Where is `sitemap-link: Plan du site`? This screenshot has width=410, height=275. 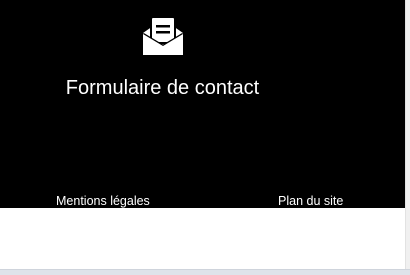
sitemap-link: Plan du site is located at coordinates (310, 201).